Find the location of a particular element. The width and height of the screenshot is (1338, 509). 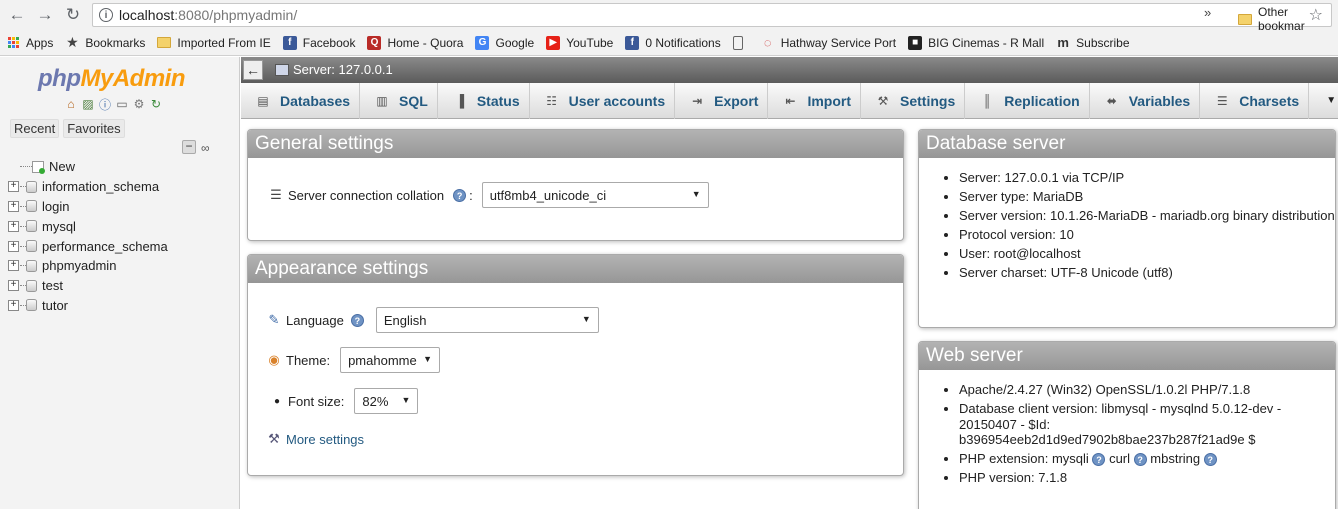

theme-select: pmahomme ▼ is located at coordinates (390, 360).